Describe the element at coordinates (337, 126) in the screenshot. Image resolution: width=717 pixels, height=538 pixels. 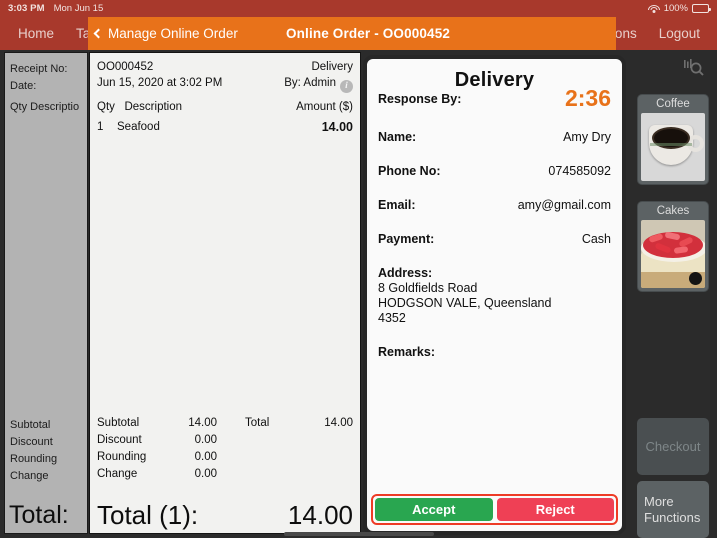
I see `line-amount: 14.00` at that location.